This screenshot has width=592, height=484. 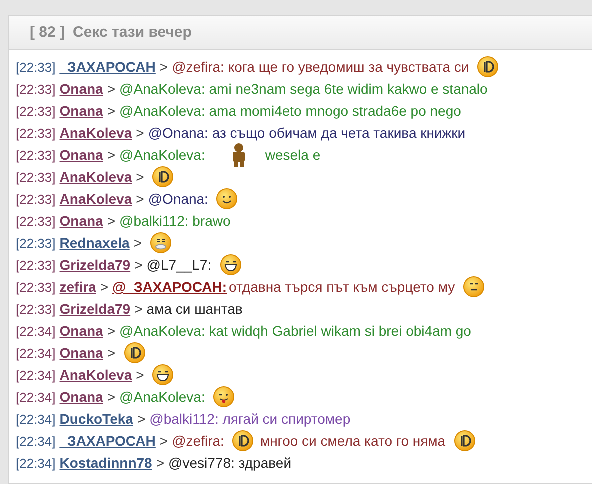 I want to click on neutral-face-icon, so click(x=474, y=287).